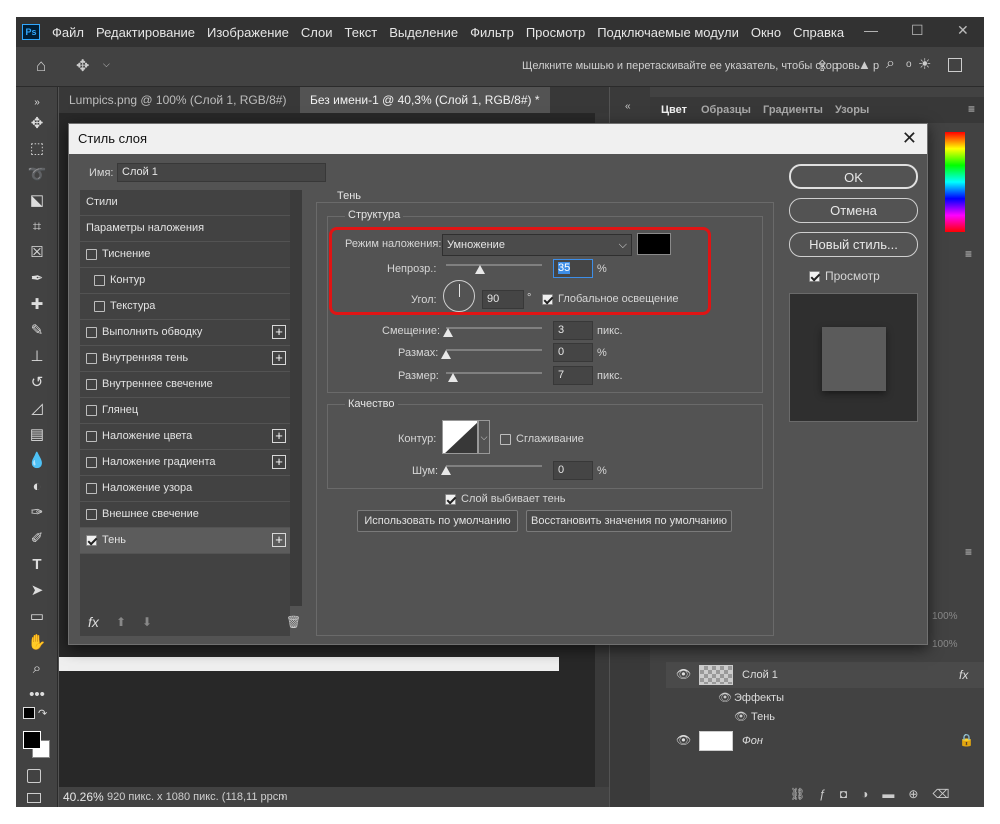 Image resolution: width=1000 pixels, height=824 pixels. I want to click on layer-name: Фон, so click(752, 741).